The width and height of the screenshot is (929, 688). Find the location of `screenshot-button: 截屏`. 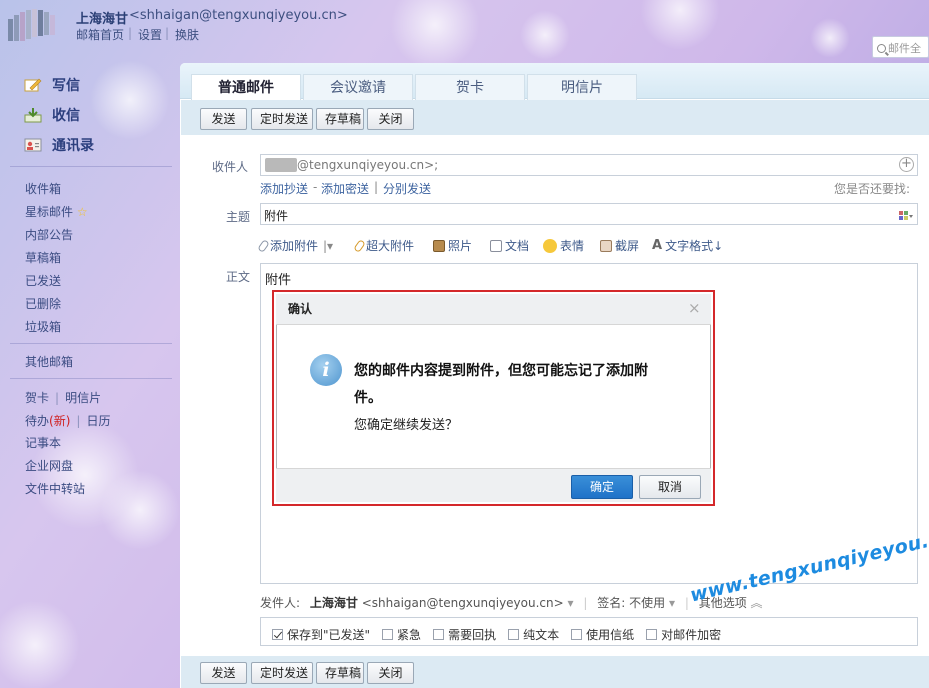

screenshot-button: 截屏 is located at coordinates (619, 245).